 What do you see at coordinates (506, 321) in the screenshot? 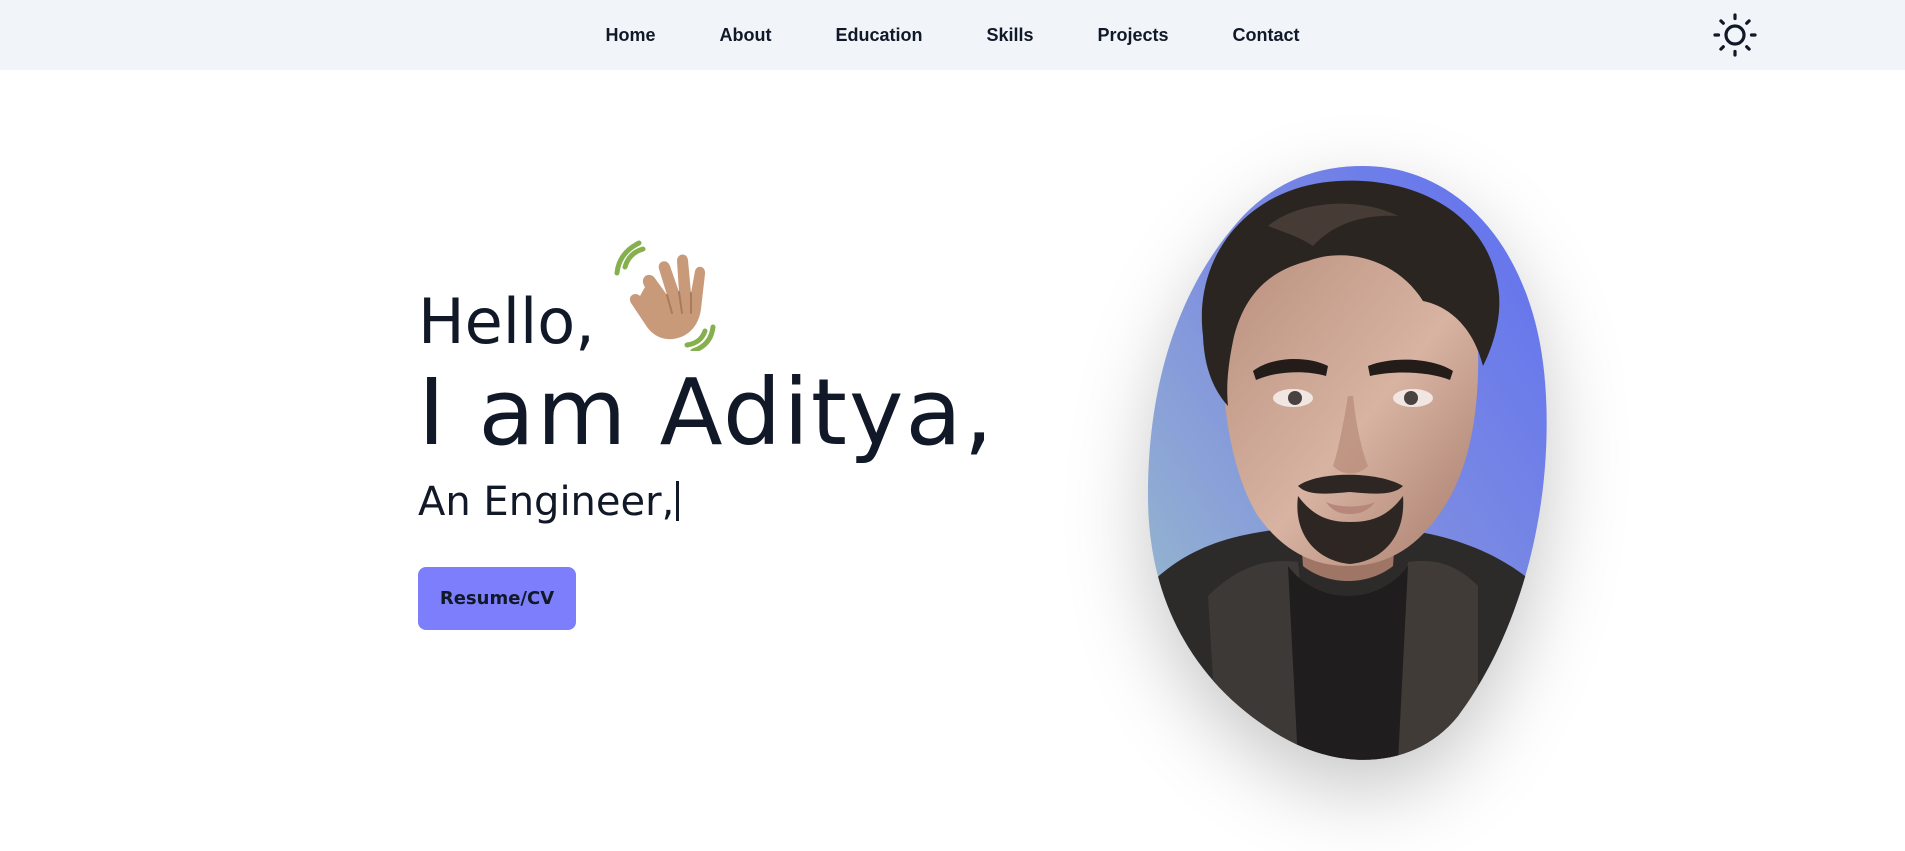
I see `greeting-text: Hello,` at bounding box center [506, 321].